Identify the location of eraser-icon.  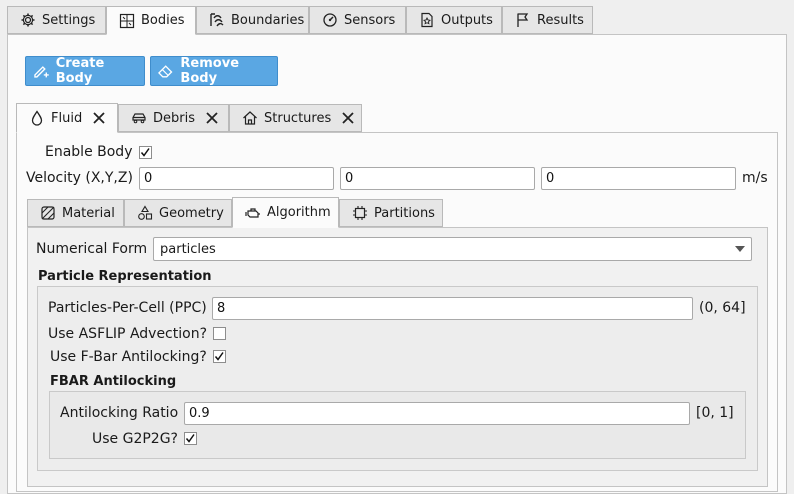
(165, 71).